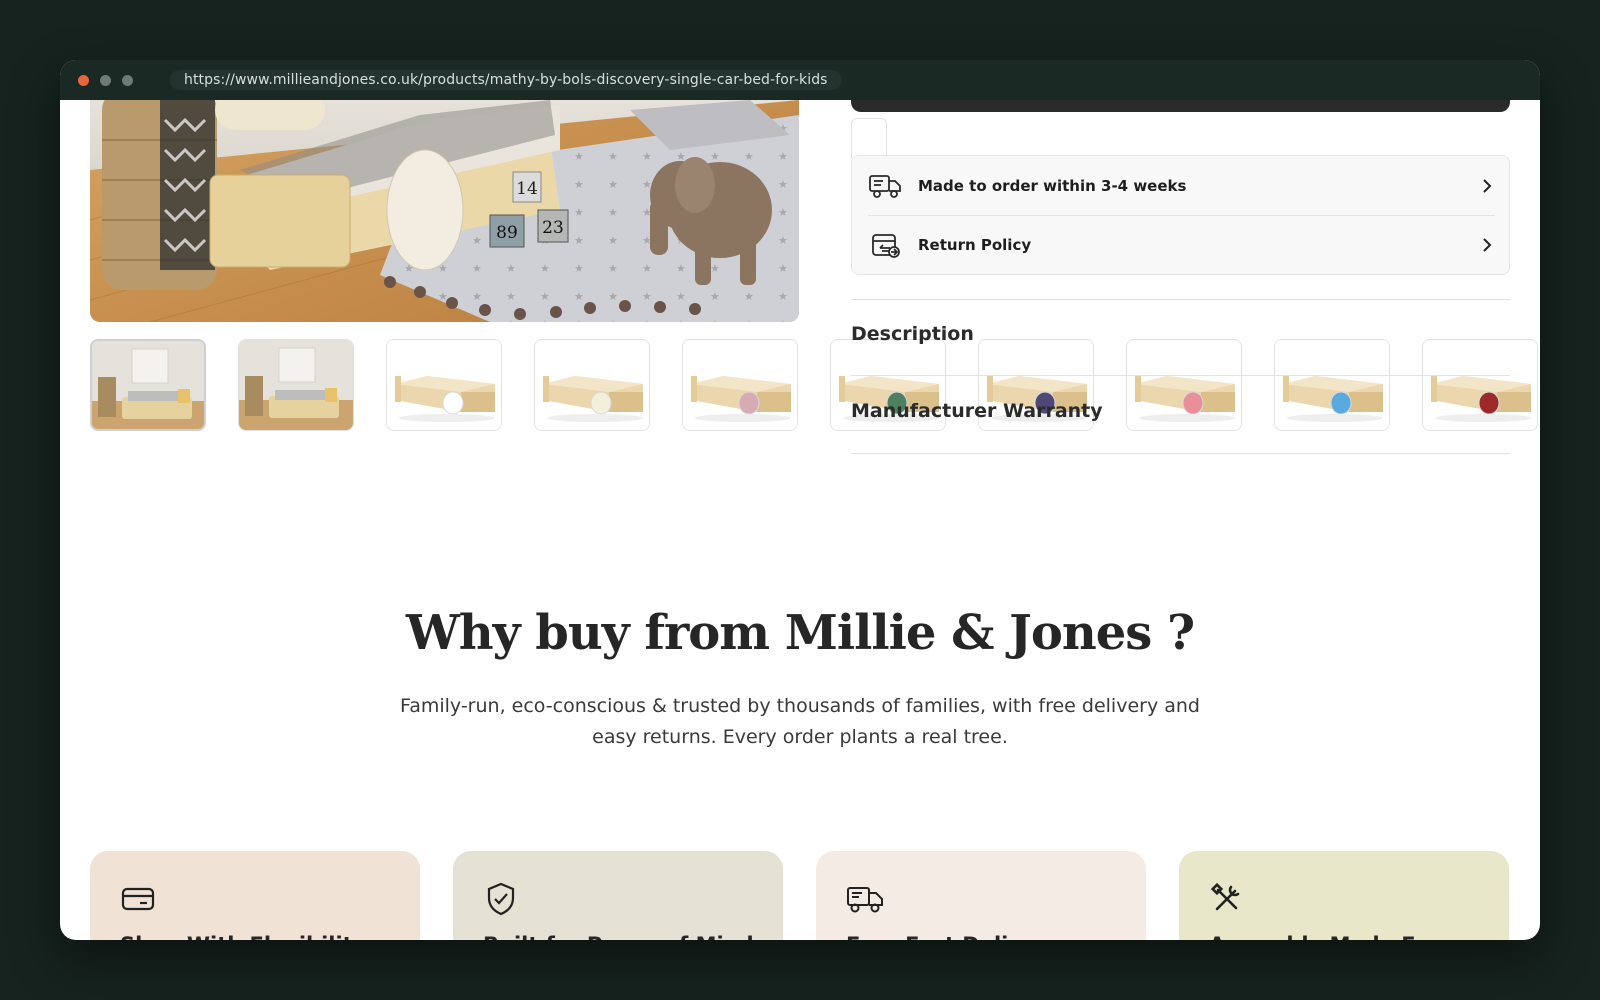 This screenshot has width=1600, height=1000. Describe the element at coordinates (977, 411) in the screenshot. I see `warranty-accordion-toggle: Manufacturer Warranty` at that location.